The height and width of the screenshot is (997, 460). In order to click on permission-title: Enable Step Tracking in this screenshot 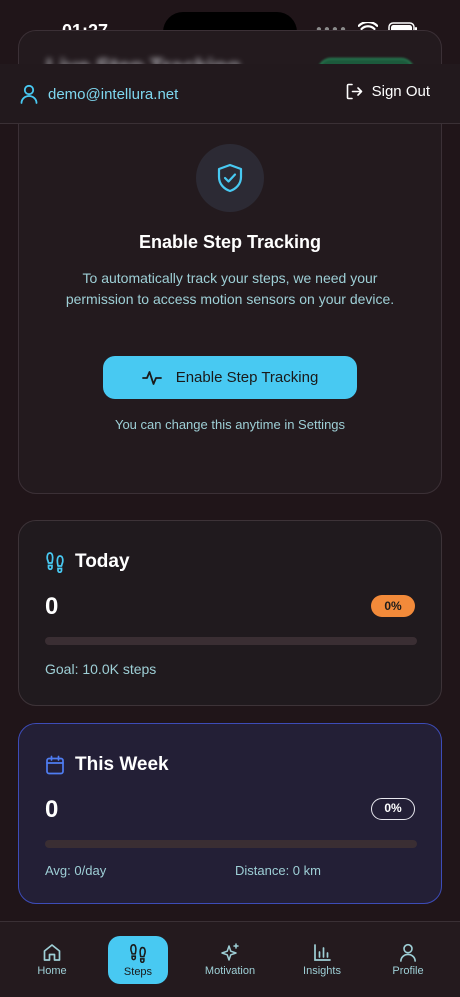, I will do `click(230, 242)`.